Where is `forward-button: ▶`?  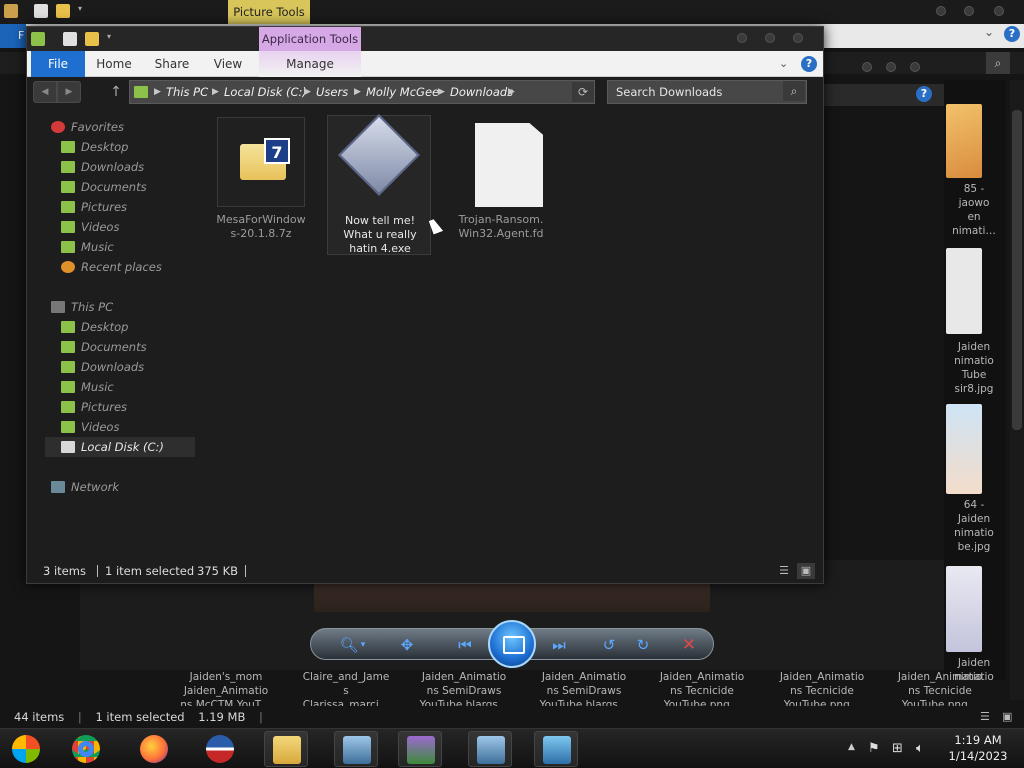 forward-button: ▶ is located at coordinates (69, 92).